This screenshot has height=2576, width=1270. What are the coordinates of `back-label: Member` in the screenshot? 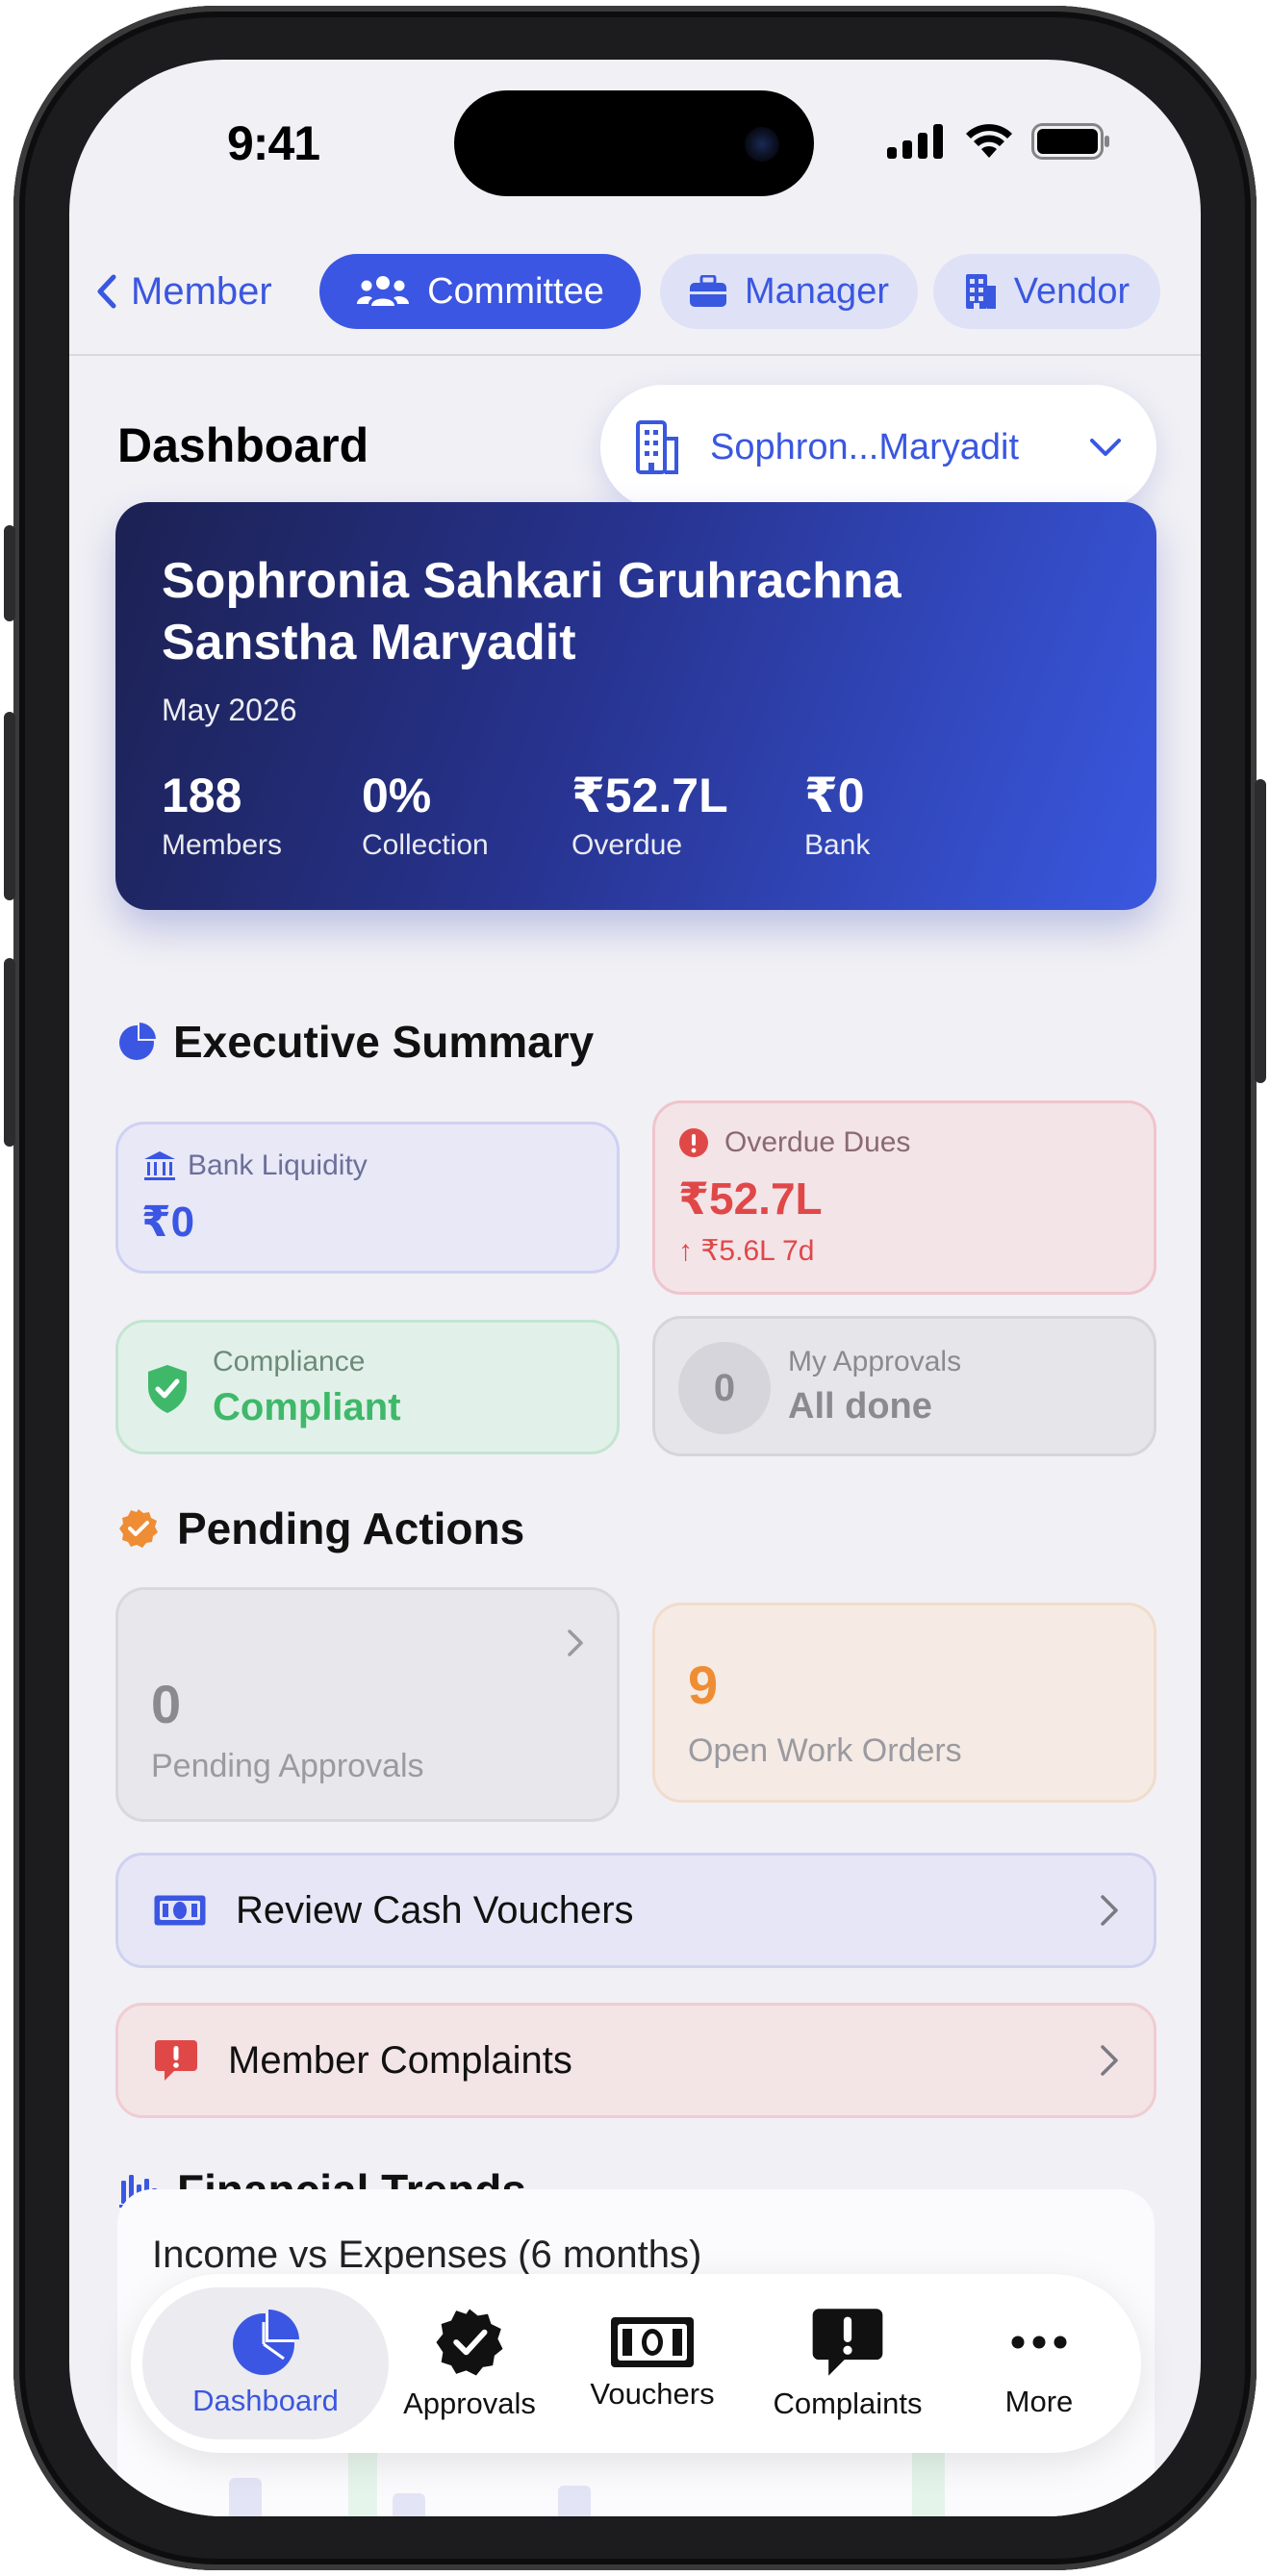 It's located at (201, 291).